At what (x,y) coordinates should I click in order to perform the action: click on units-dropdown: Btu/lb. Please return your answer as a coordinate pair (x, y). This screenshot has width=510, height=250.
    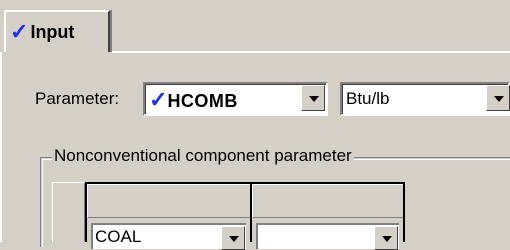
    Looking at the image, I should click on (425, 99).